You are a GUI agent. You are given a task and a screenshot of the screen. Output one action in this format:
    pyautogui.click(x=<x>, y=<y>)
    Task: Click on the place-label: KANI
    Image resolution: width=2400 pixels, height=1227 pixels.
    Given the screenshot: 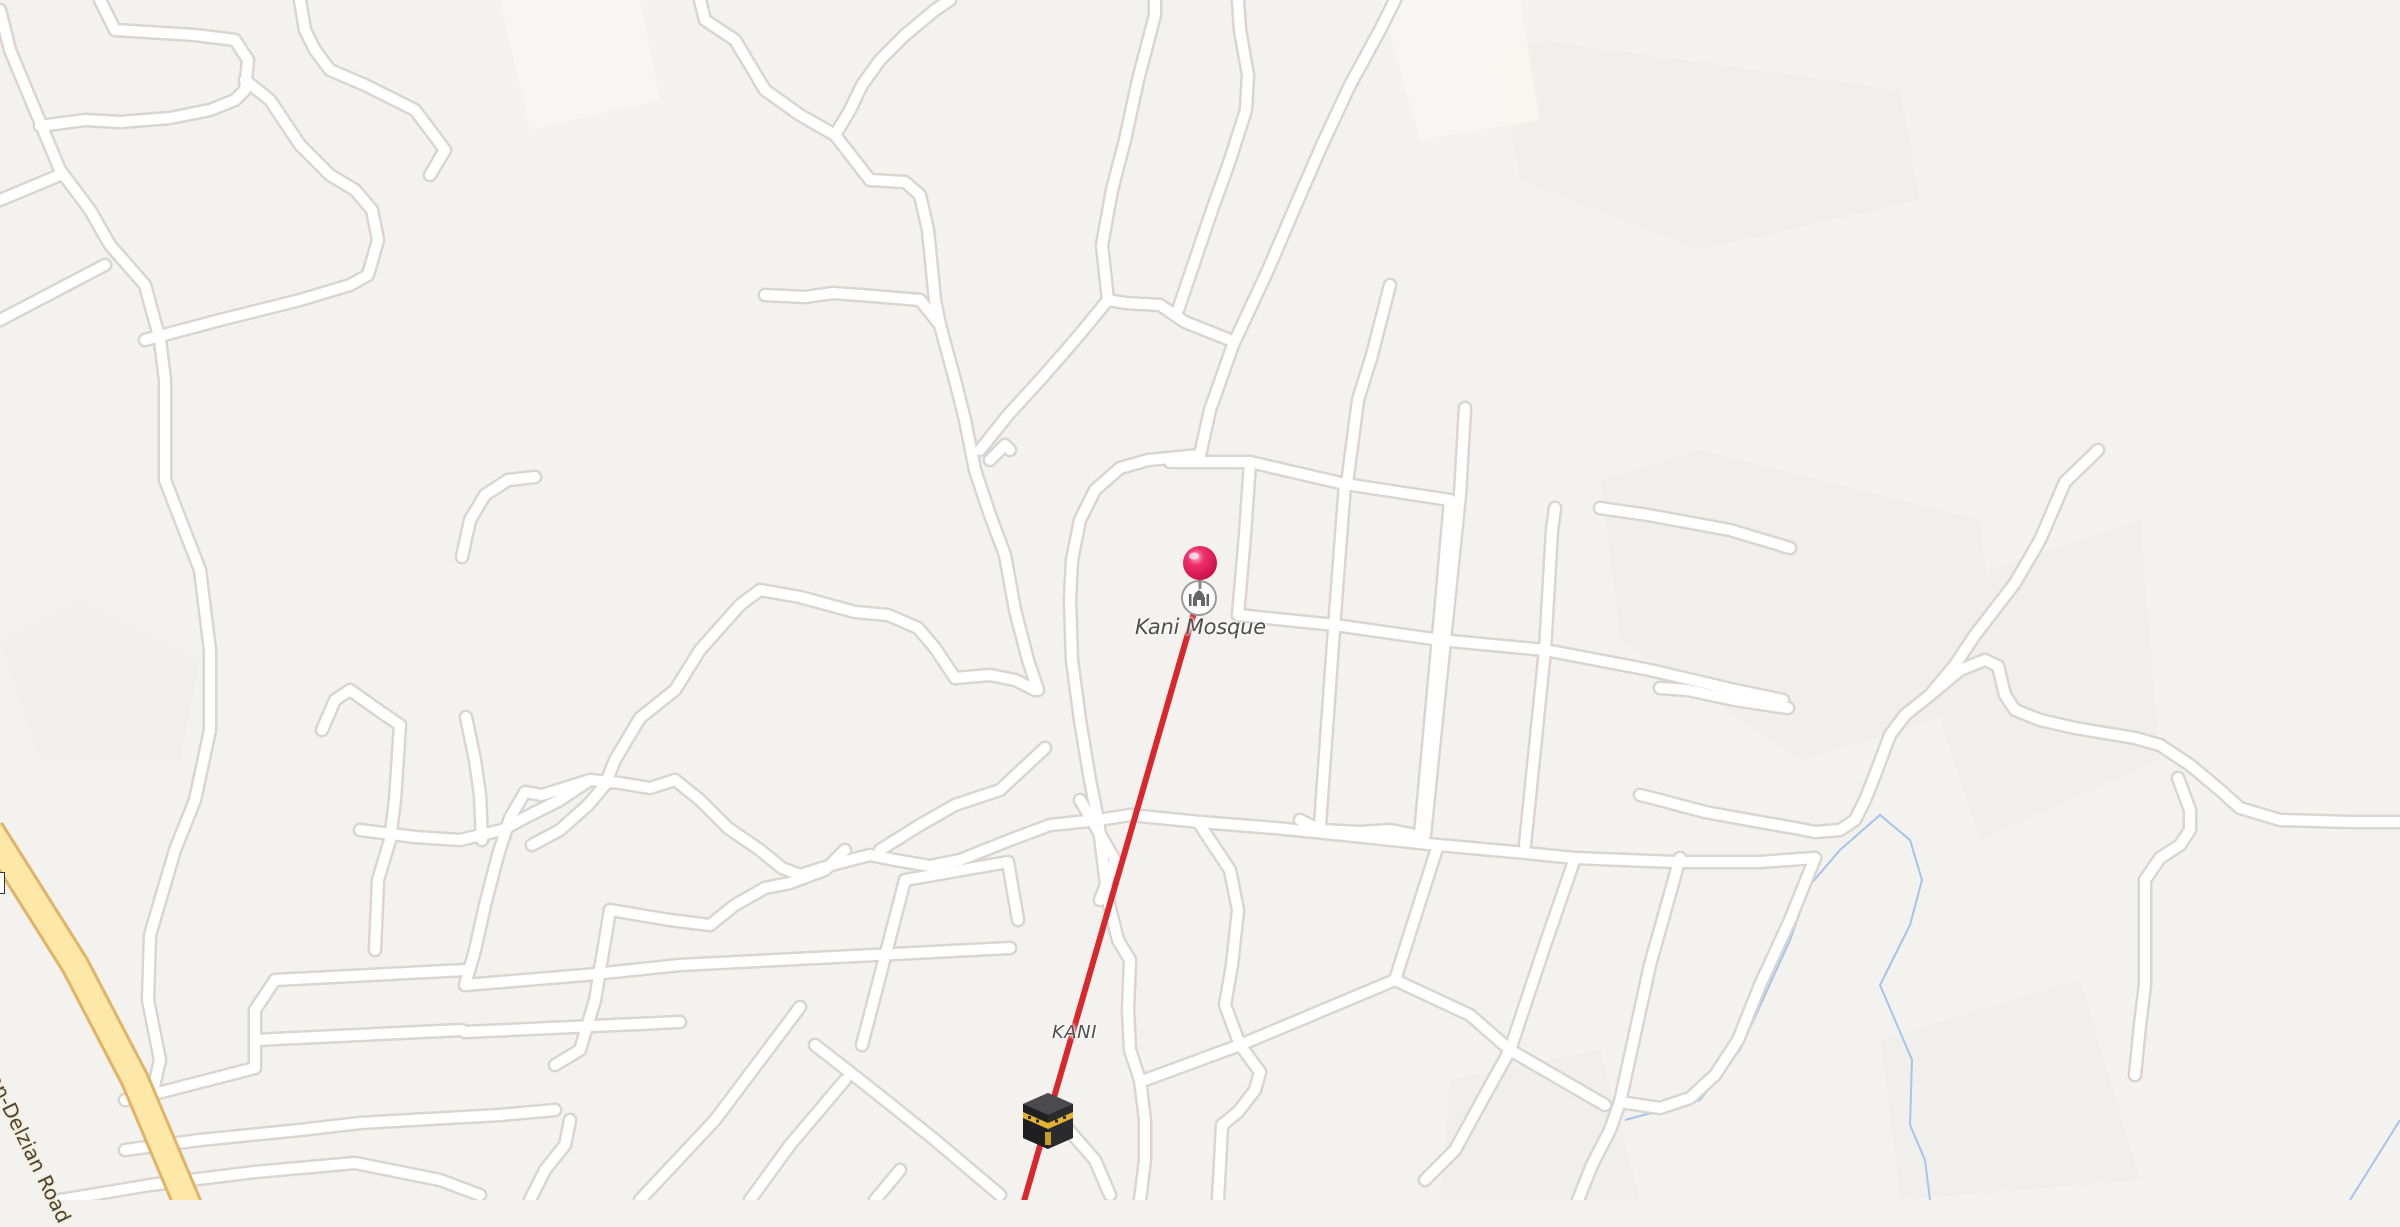 What is the action you would take?
    pyautogui.click(x=1074, y=1032)
    